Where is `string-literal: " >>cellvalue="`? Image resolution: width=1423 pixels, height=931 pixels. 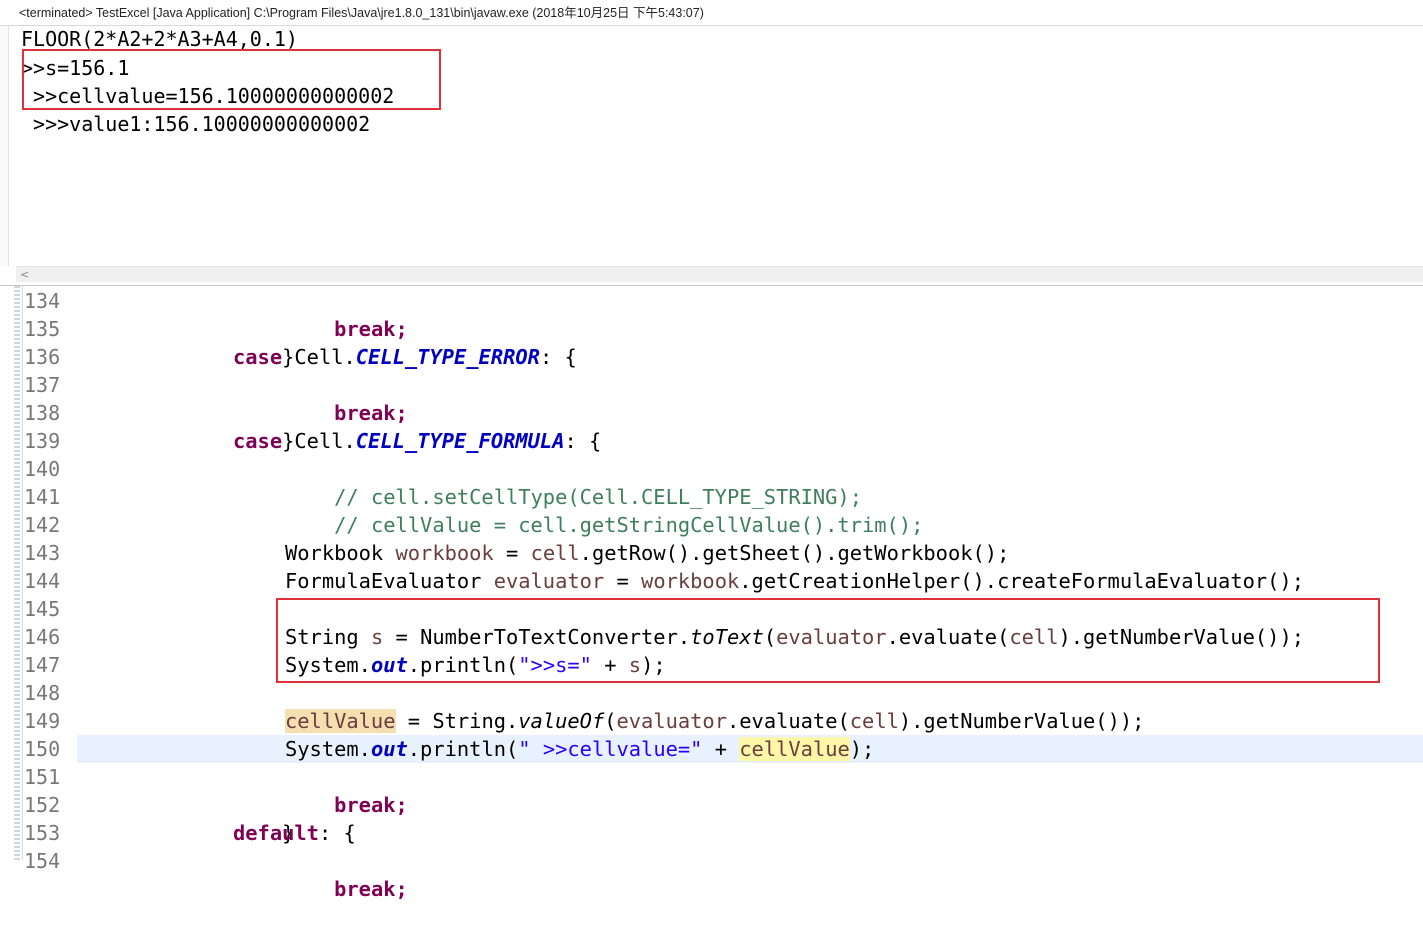 string-literal: " >>cellvalue=" is located at coordinates (610, 749).